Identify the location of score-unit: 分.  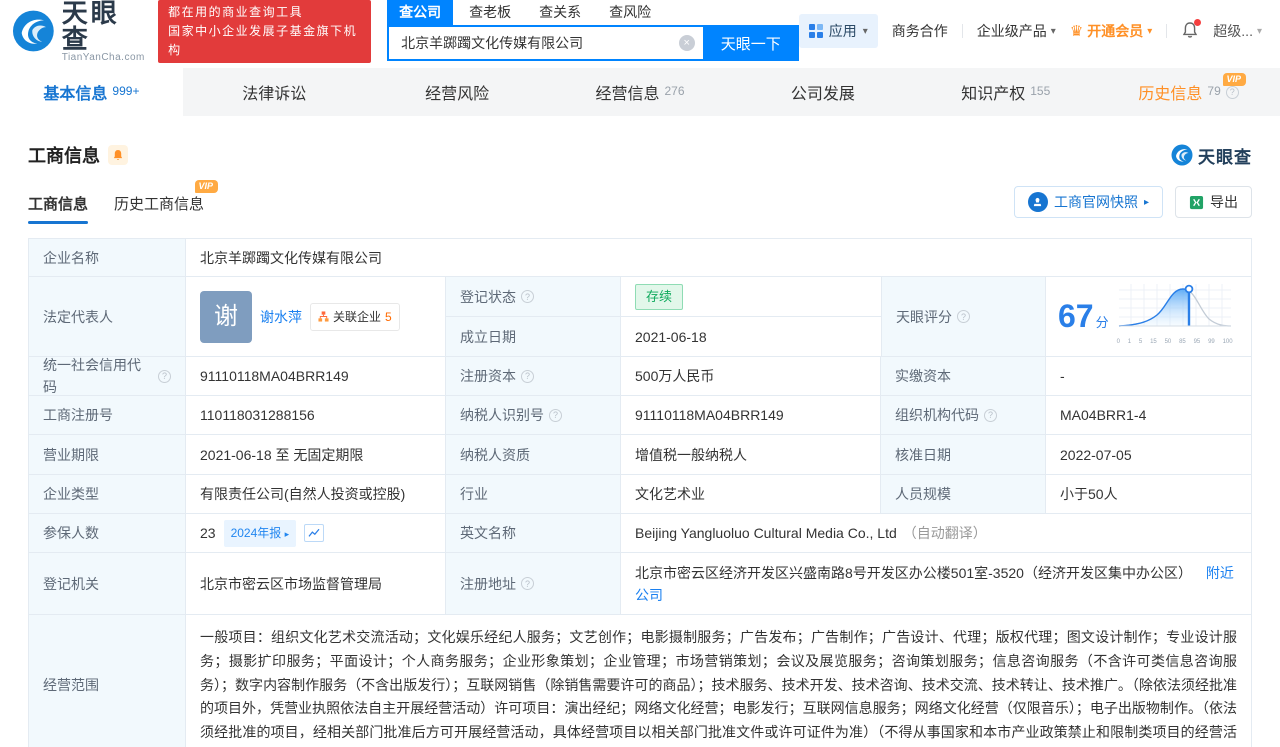
(1102, 322).